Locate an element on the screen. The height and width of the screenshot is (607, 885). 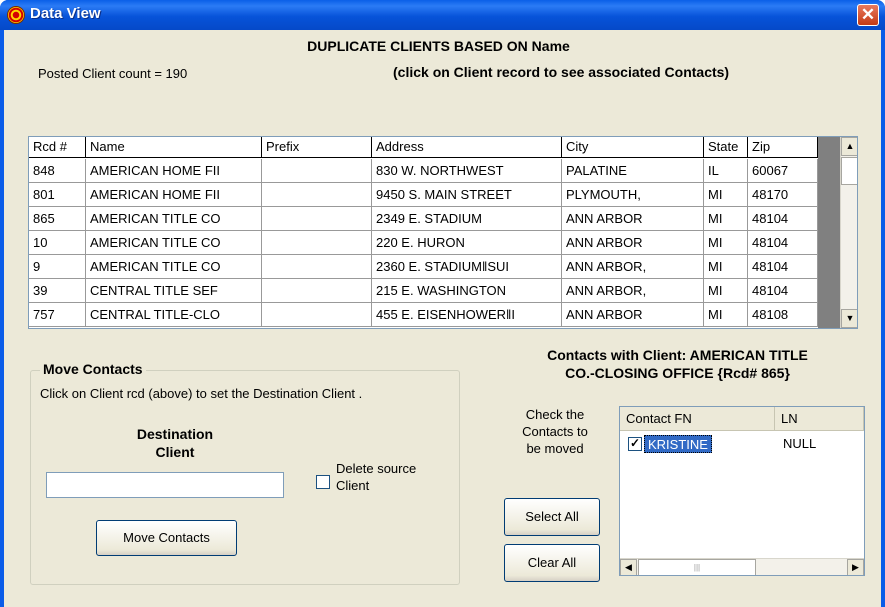
cell-name: CENTRAL TITLE-CLO is located at coordinates (174, 315).